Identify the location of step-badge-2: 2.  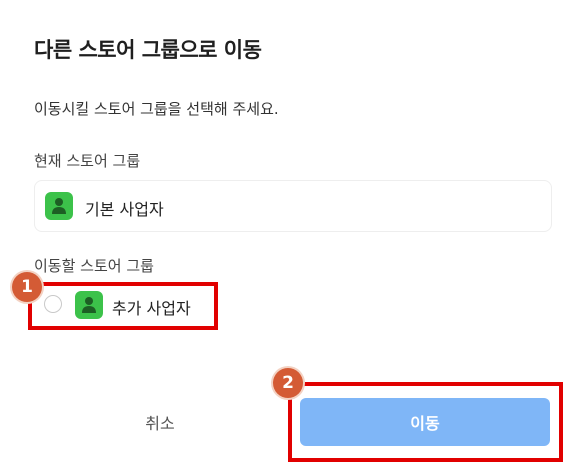
(288, 383).